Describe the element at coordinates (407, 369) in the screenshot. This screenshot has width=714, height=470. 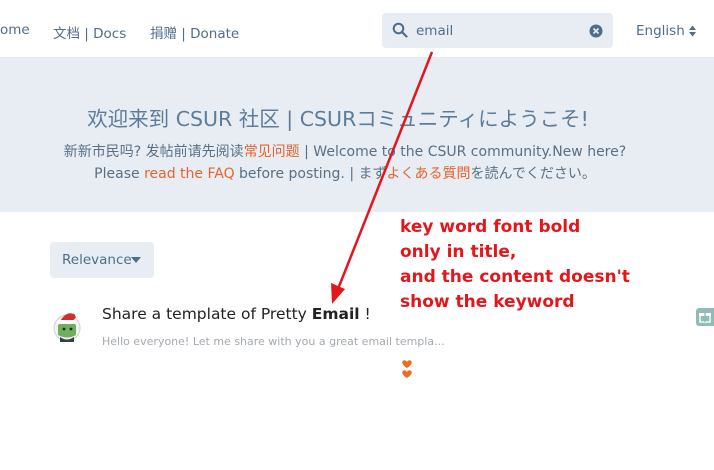
I see `heart-icon` at that location.